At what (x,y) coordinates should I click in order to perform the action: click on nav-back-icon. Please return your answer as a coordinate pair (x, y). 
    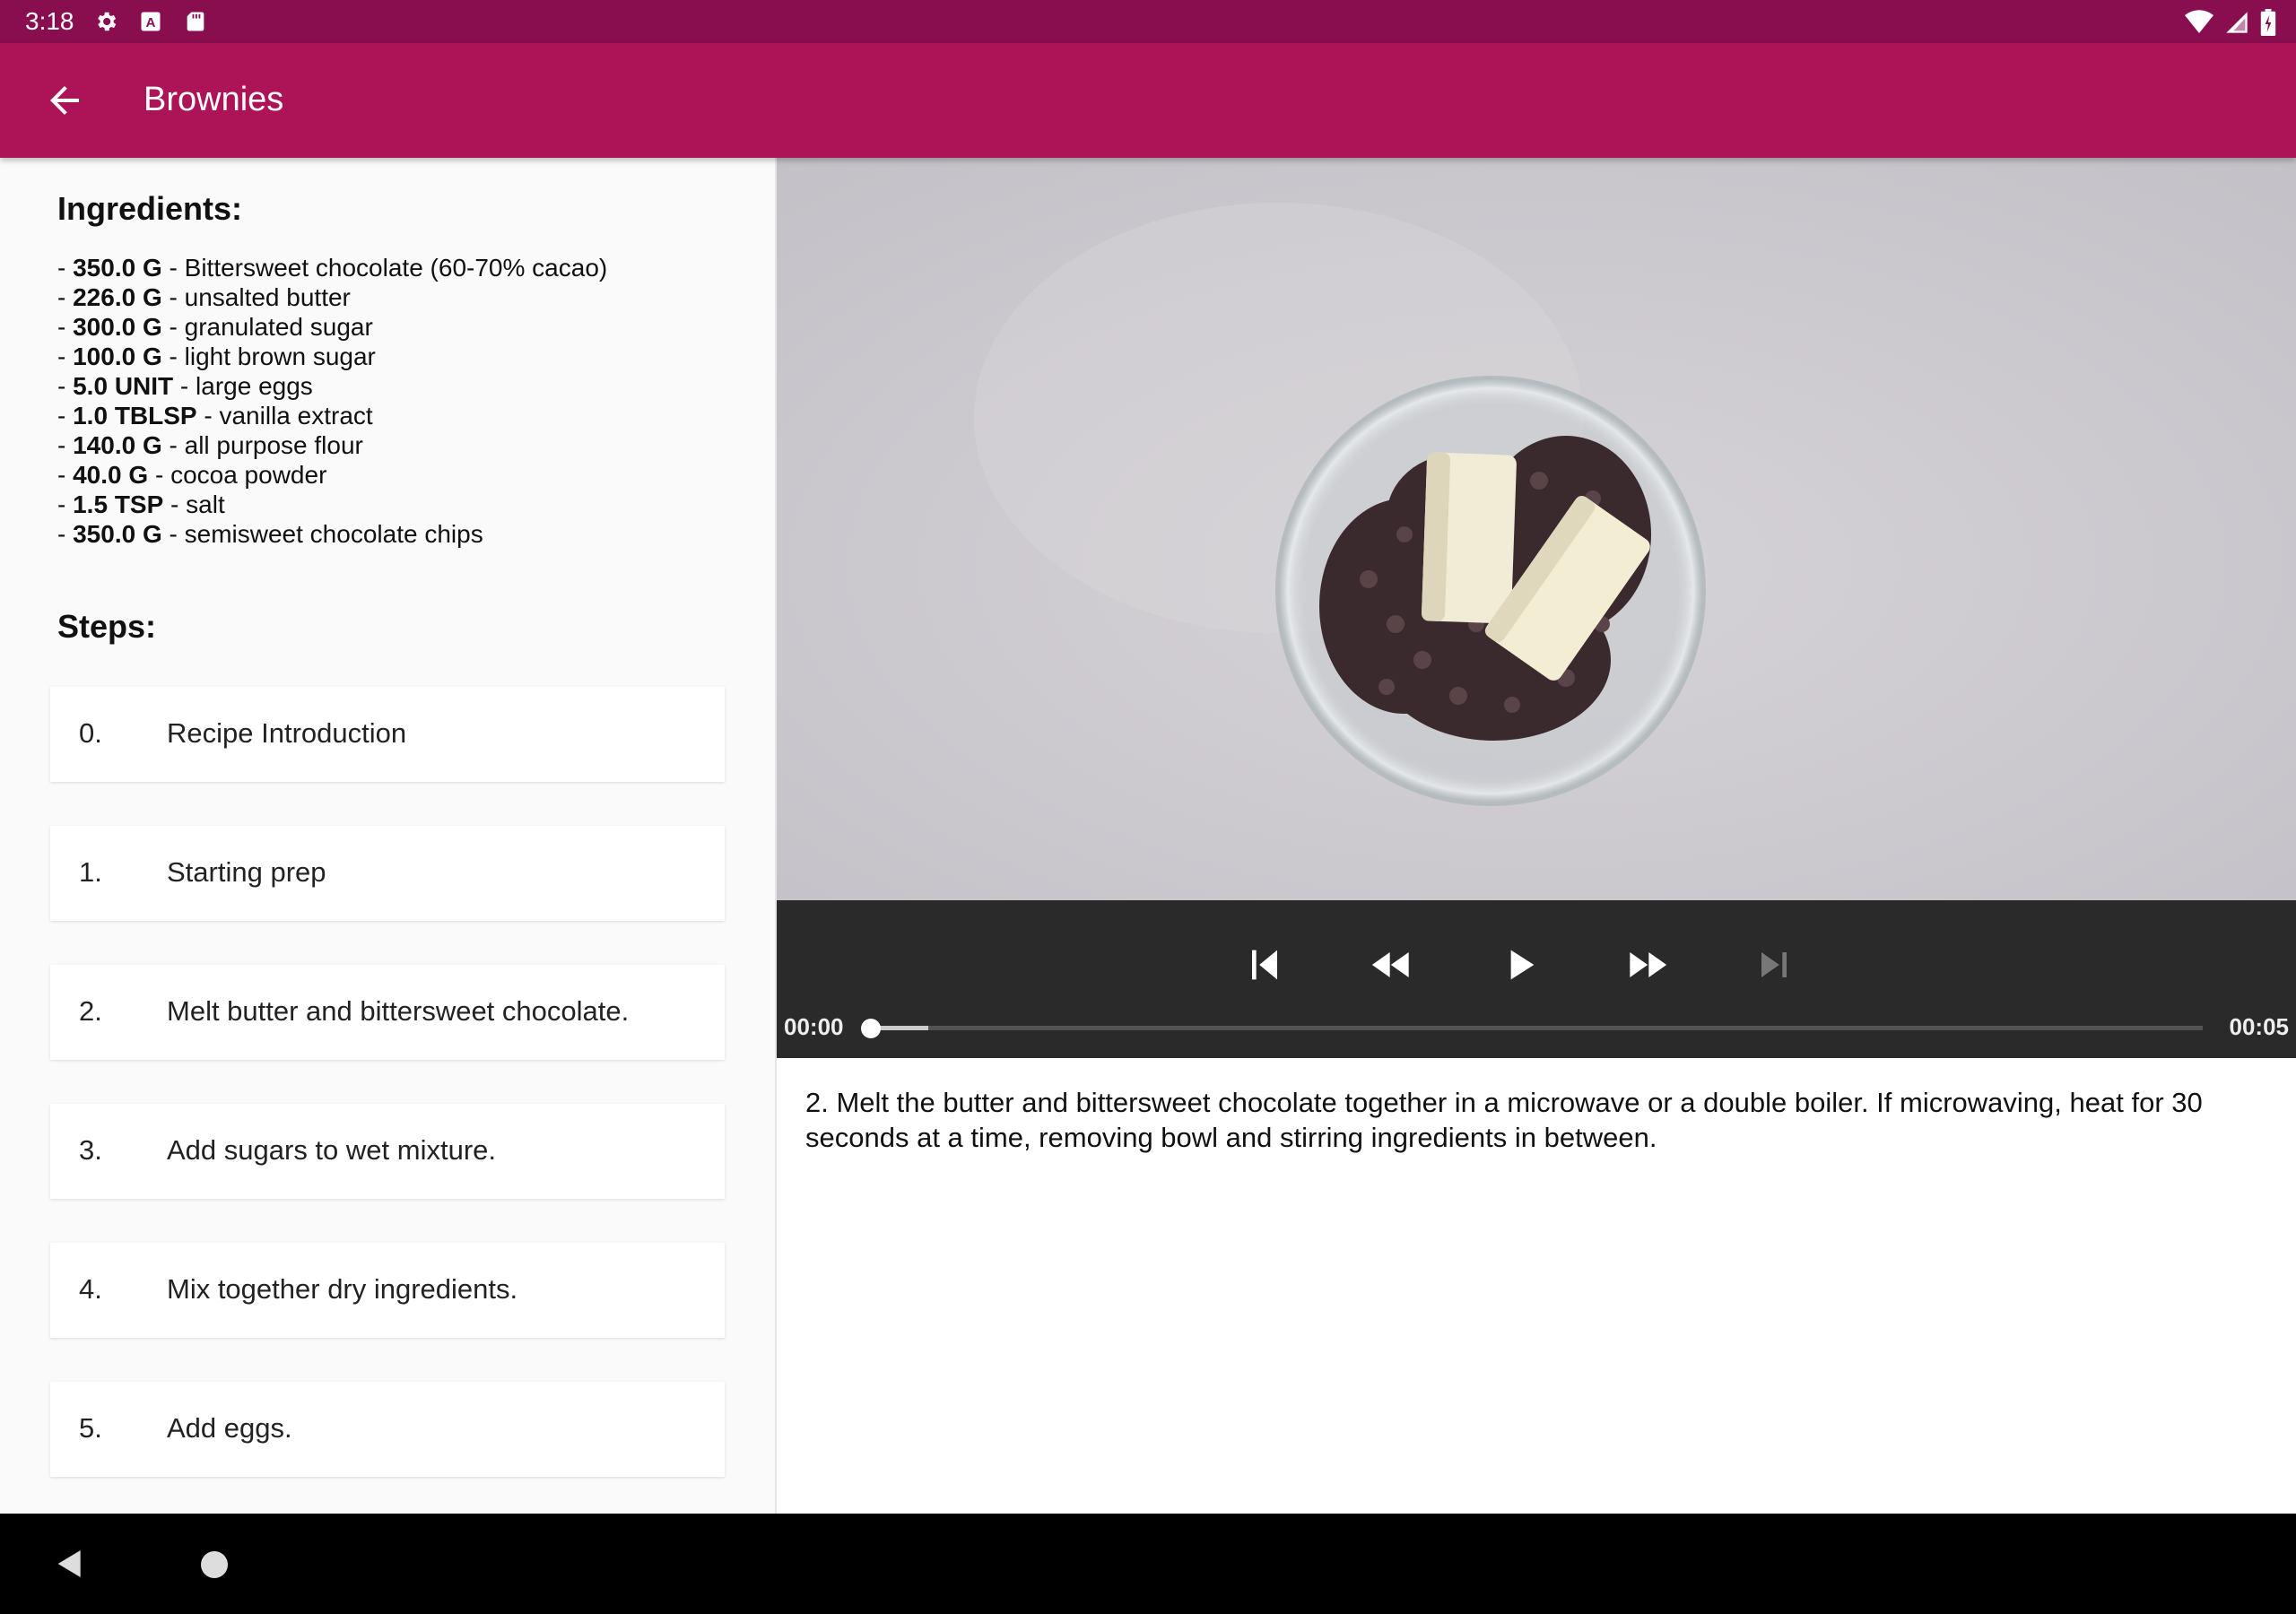
    Looking at the image, I should click on (70, 1564).